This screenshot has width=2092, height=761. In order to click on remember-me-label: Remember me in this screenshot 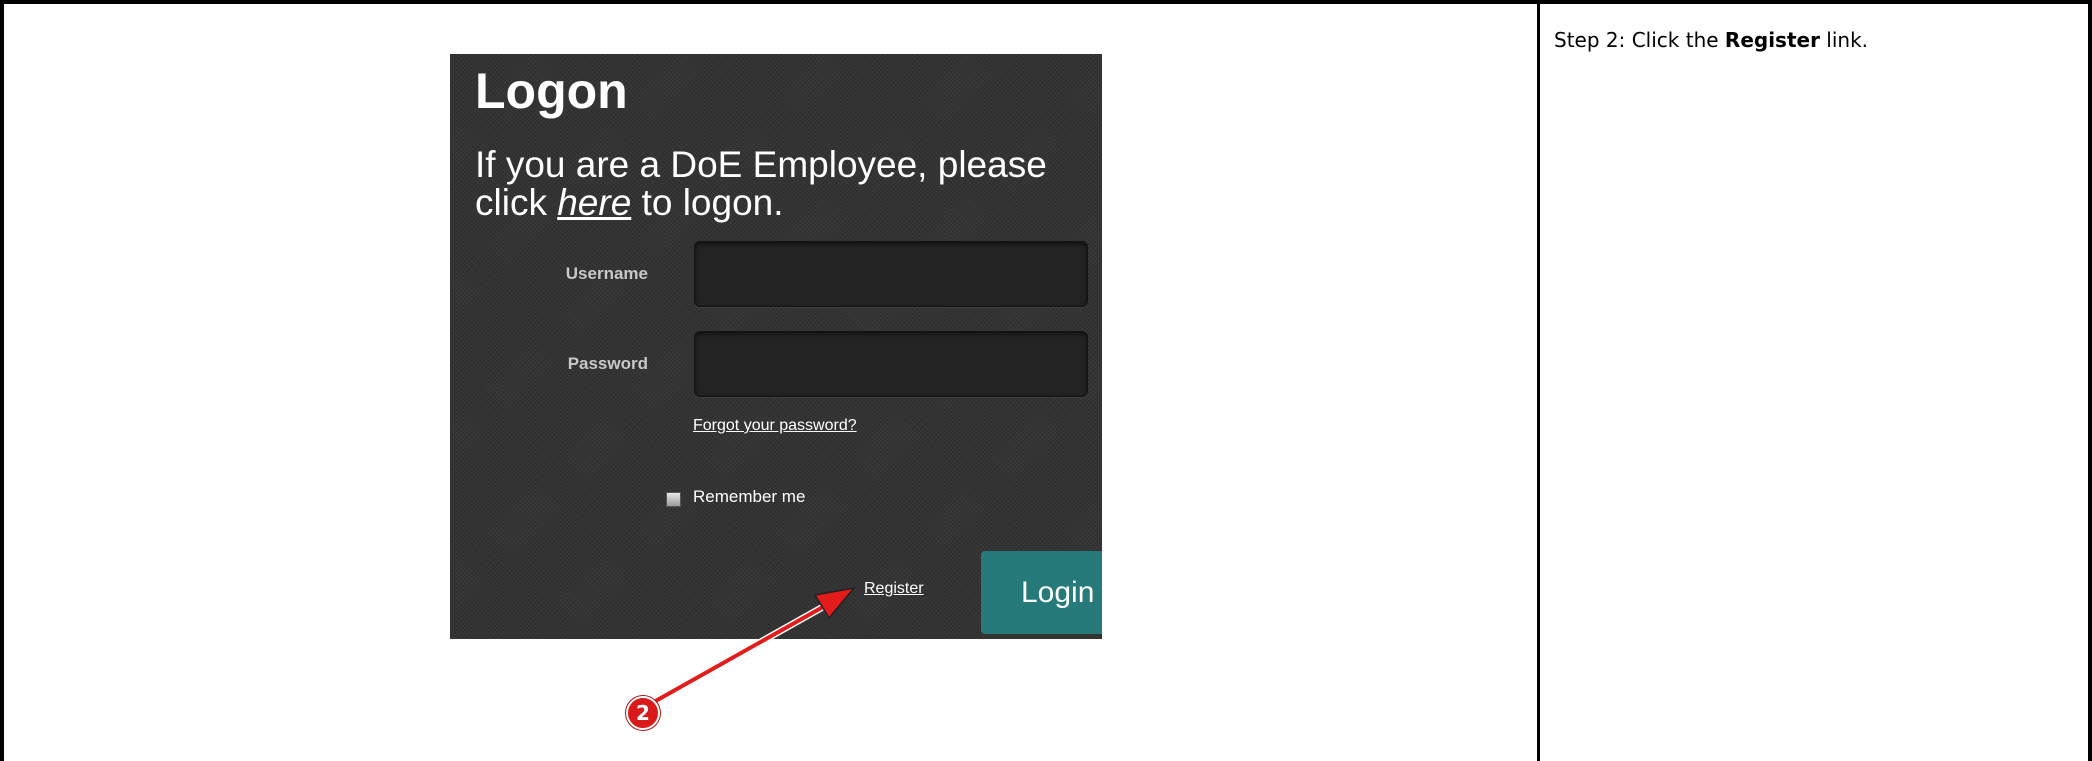, I will do `click(749, 496)`.